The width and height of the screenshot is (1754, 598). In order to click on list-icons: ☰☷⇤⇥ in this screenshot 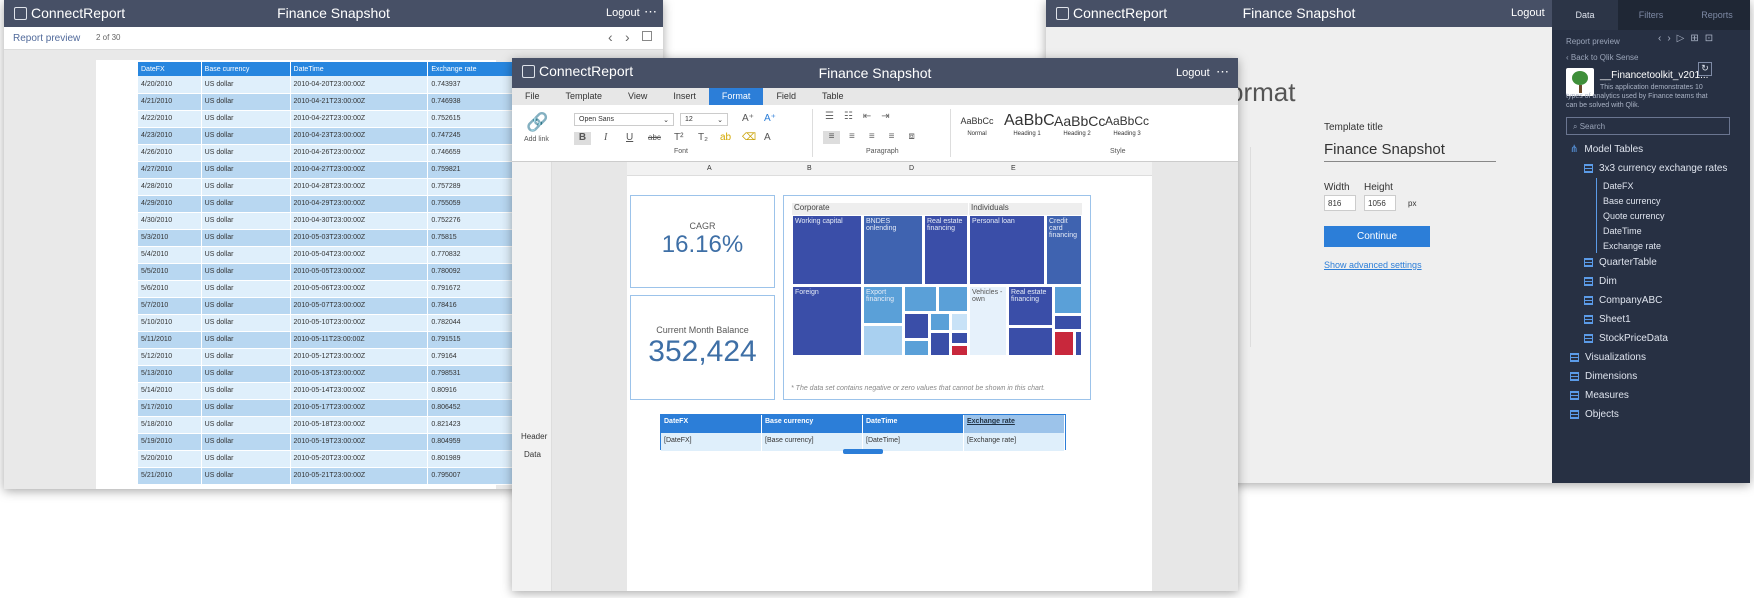, I will do `click(862, 116)`.